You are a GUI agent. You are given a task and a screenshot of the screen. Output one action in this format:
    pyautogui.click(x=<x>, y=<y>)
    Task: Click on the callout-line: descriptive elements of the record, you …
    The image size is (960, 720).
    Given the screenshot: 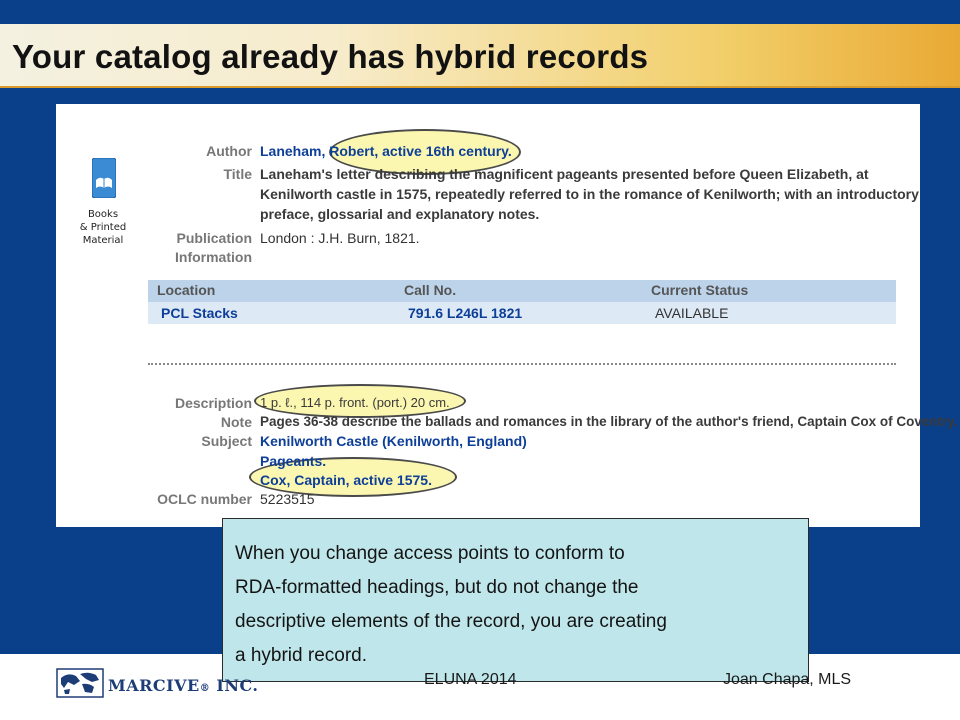 What is the action you would take?
    pyautogui.click(x=451, y=621)
    